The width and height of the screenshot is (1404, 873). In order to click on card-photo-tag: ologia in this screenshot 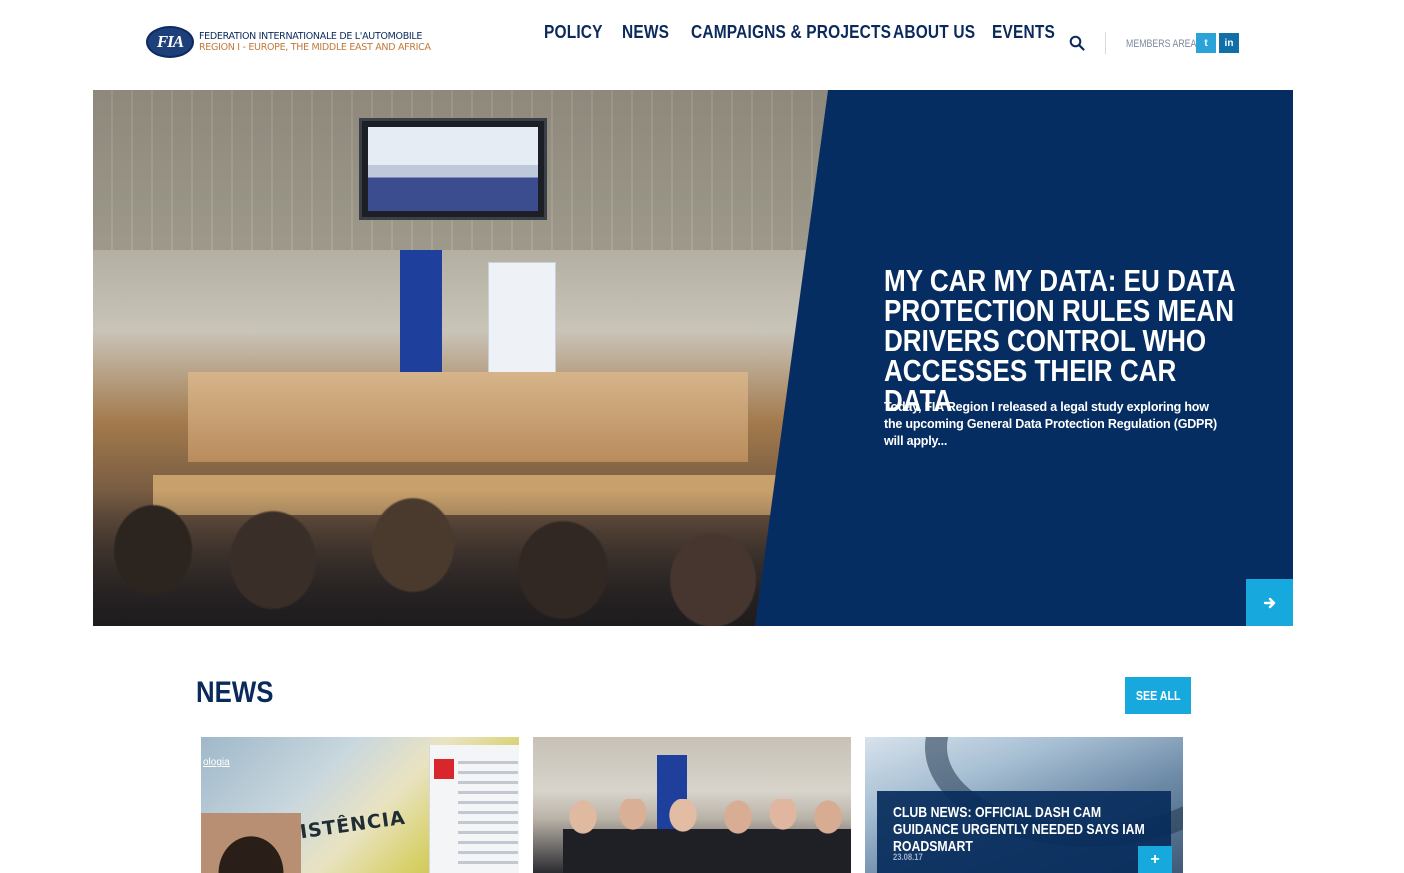, I will do `click(216, 762)`.